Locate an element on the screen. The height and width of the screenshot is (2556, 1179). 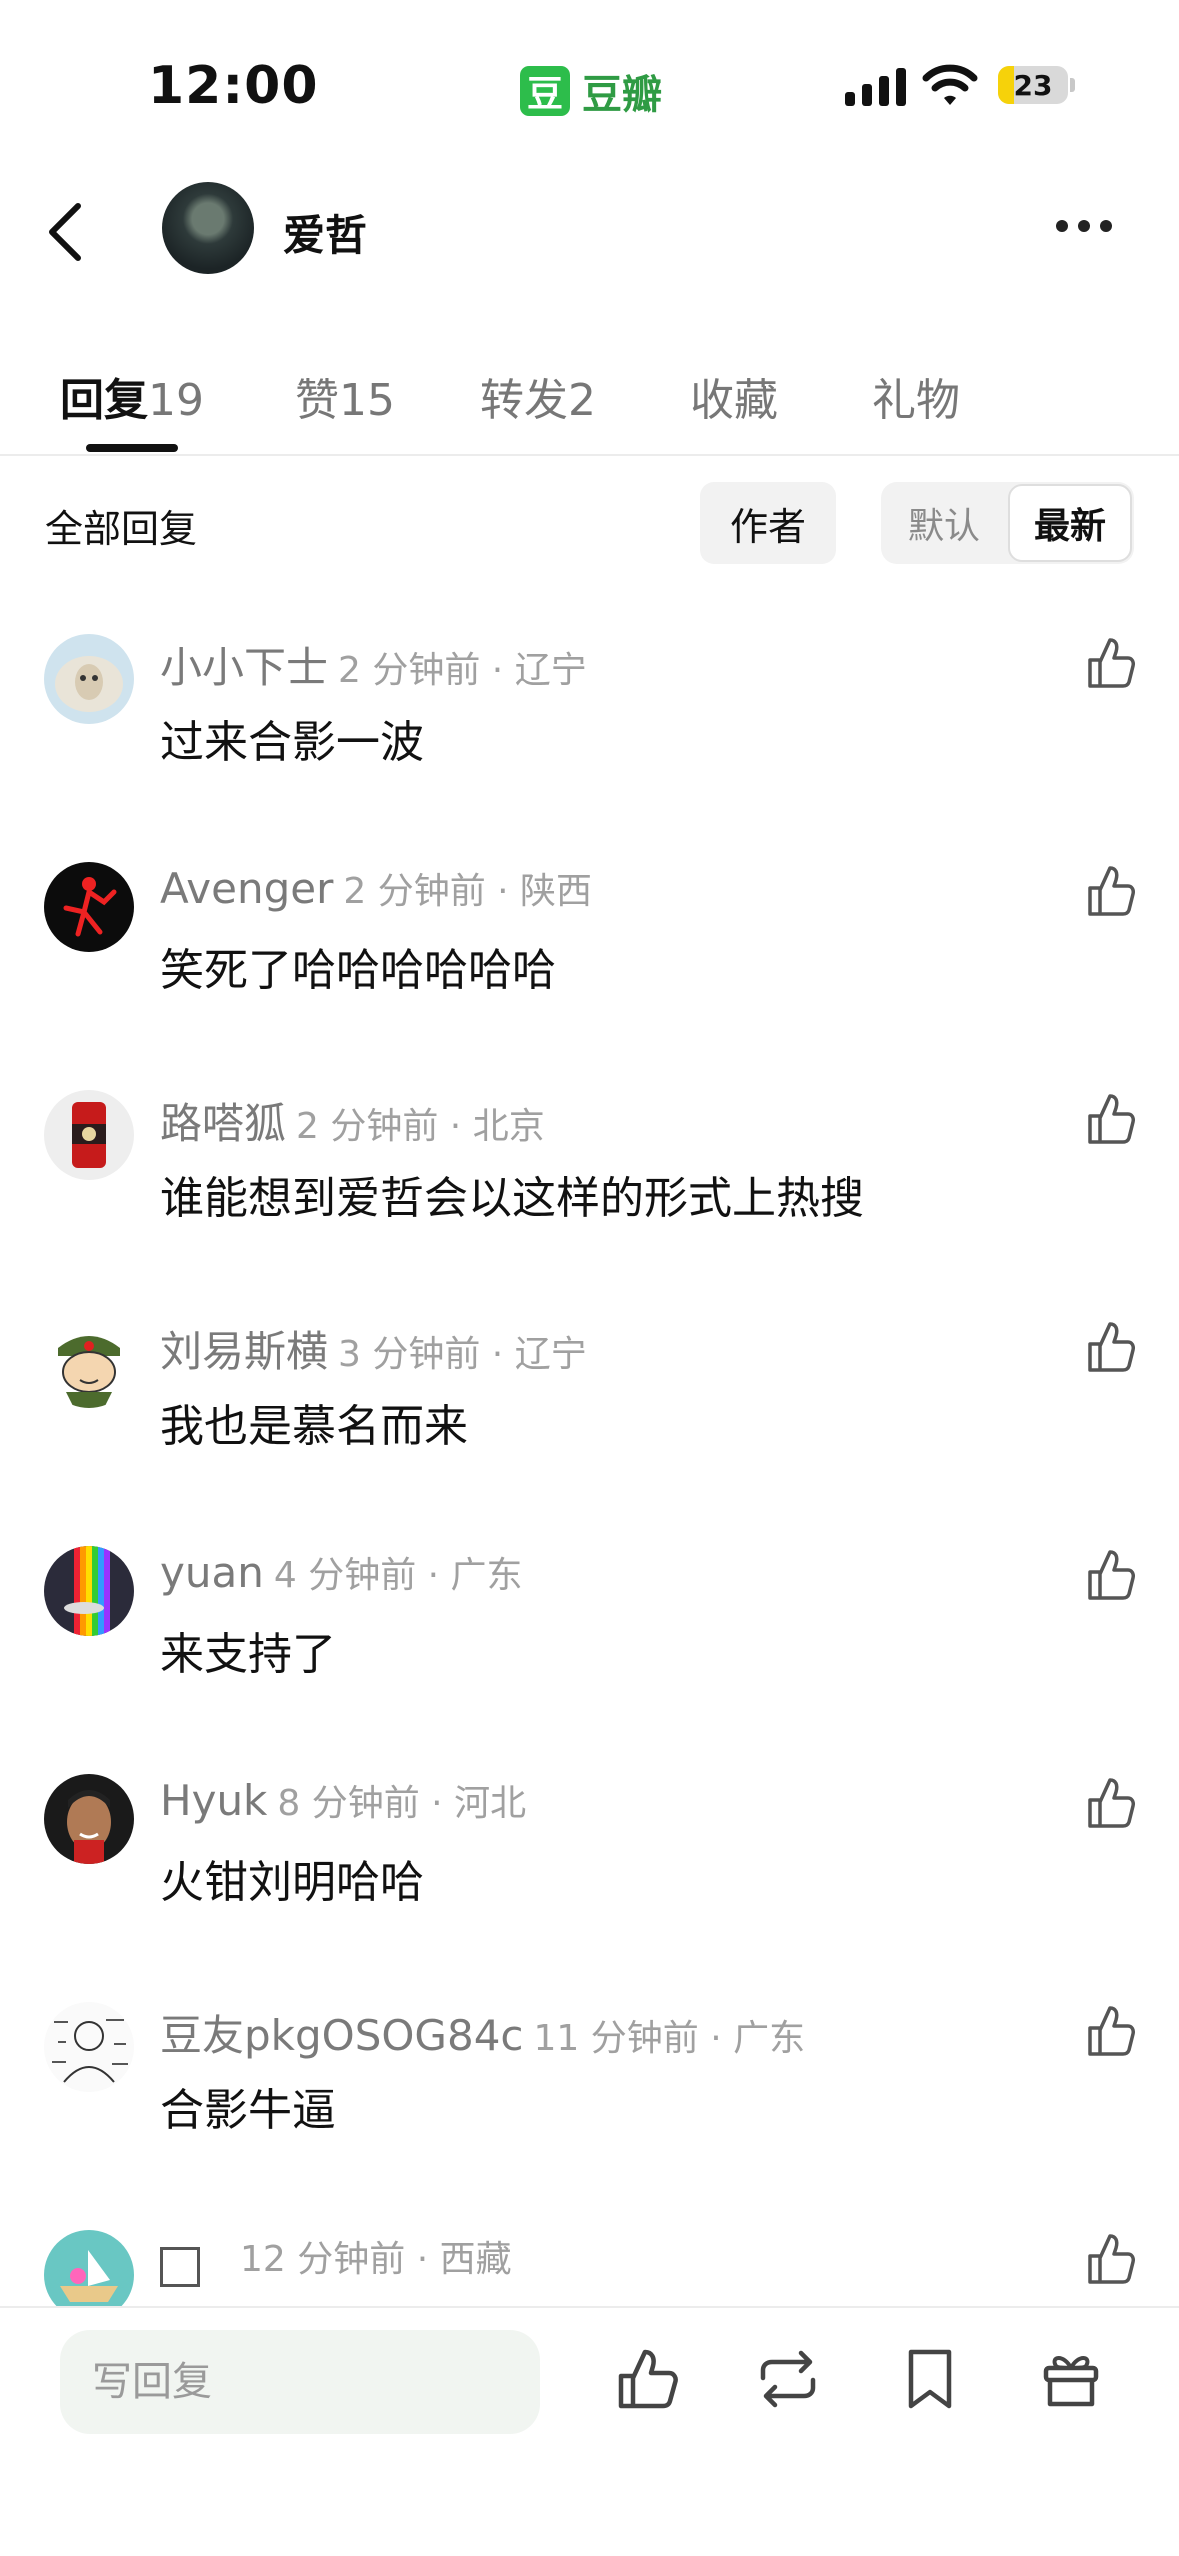
app-indicator: 豆 豆瓣 is located at coordinates (591, 91).